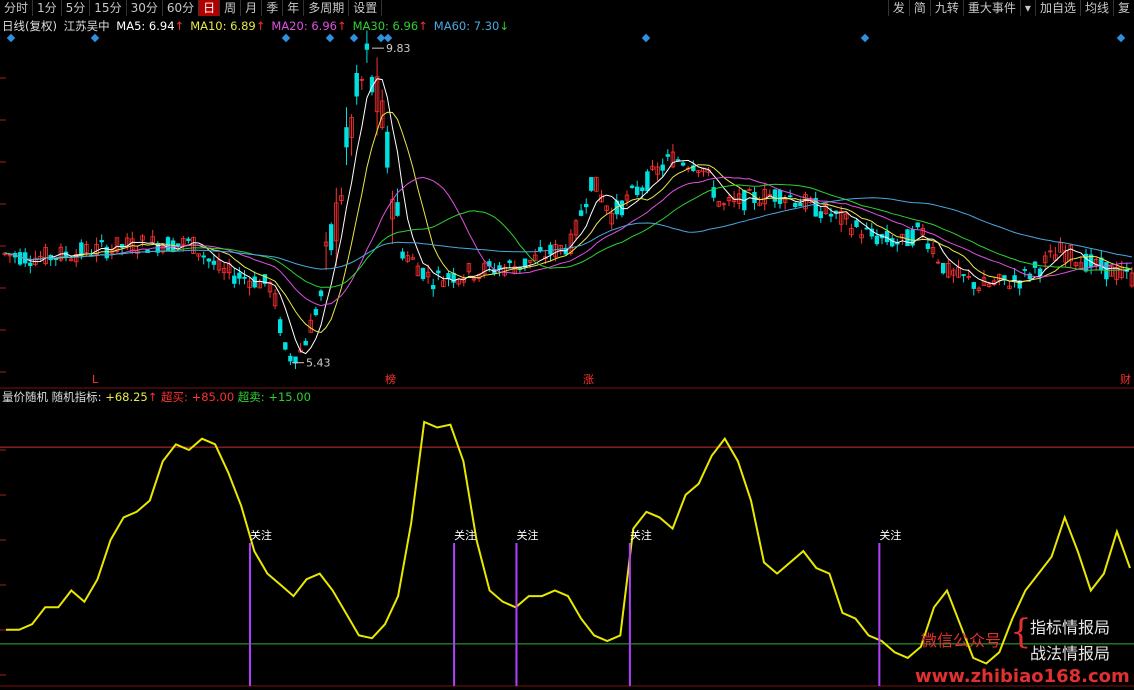 This screenshot has height=690, width=1134. I want to click on period-tab-5: 60分, so click(181, 8).